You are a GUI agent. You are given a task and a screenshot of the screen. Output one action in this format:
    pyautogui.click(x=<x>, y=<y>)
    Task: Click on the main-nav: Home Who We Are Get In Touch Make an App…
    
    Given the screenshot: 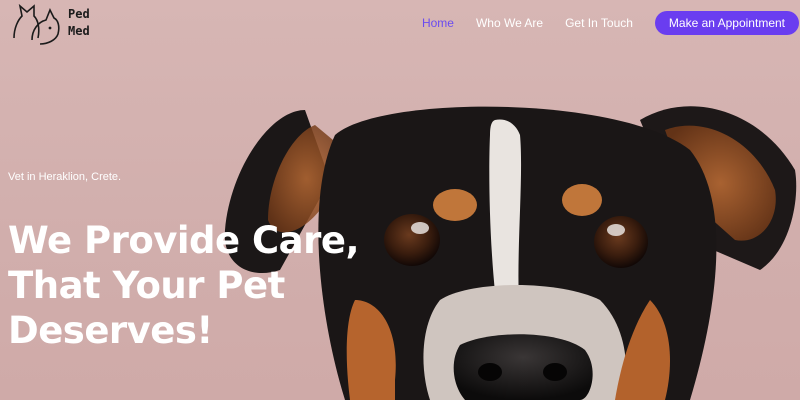 What is the action you would take?
    pyautogui.click(x=611, y=23)
    